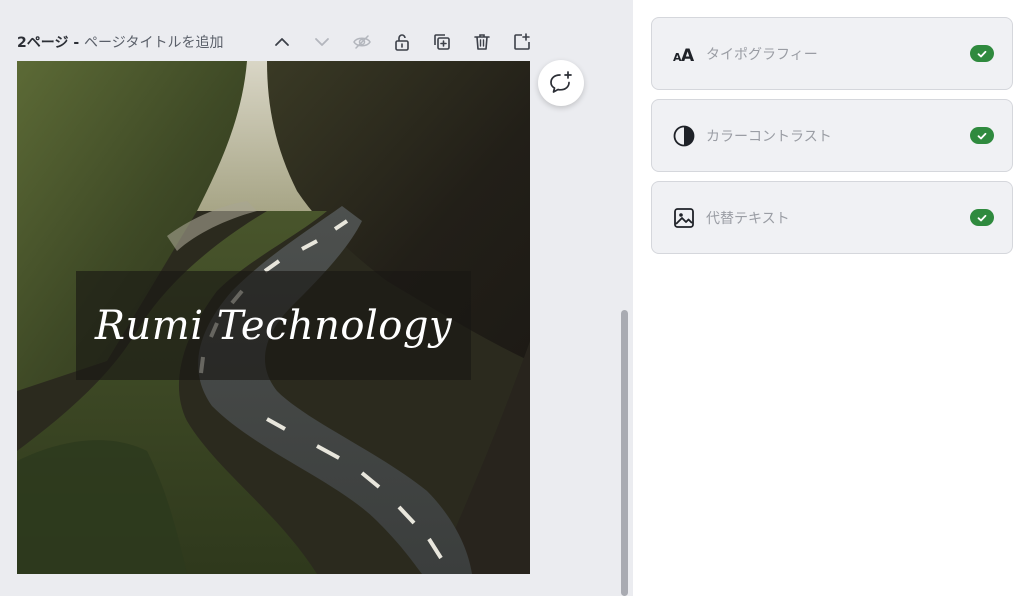 Image resolution: width=1024 pixels, height=596 pixels. Describe the element at coordinates (153, 43) in the screenshot. I see `add-page-title: ページタイトルを追加` at that location.